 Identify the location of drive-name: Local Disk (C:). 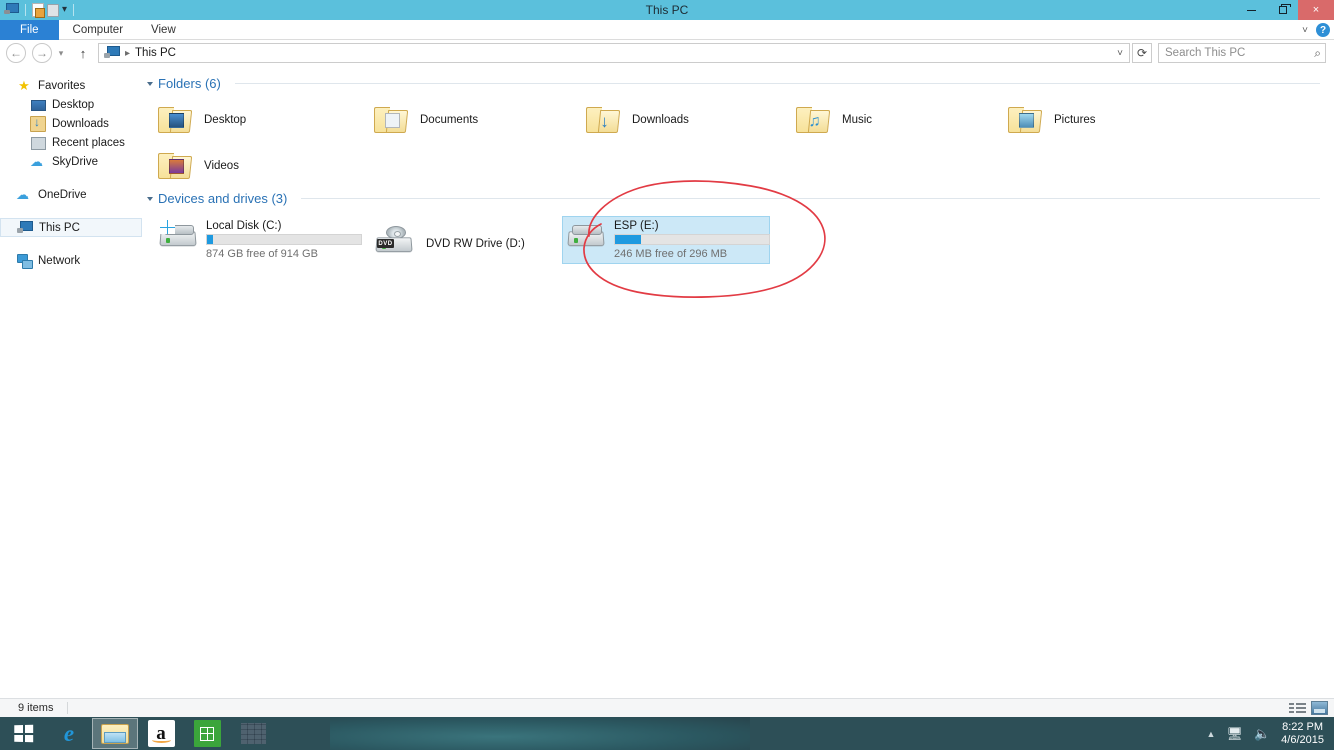
(244, 226).